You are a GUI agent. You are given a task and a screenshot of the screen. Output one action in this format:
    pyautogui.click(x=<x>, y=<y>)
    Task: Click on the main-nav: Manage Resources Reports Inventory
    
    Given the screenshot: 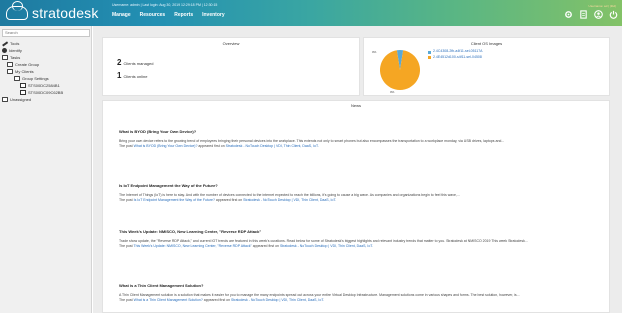 What is the action you would take?
    pyautogui.click(x=168, y=15)
    